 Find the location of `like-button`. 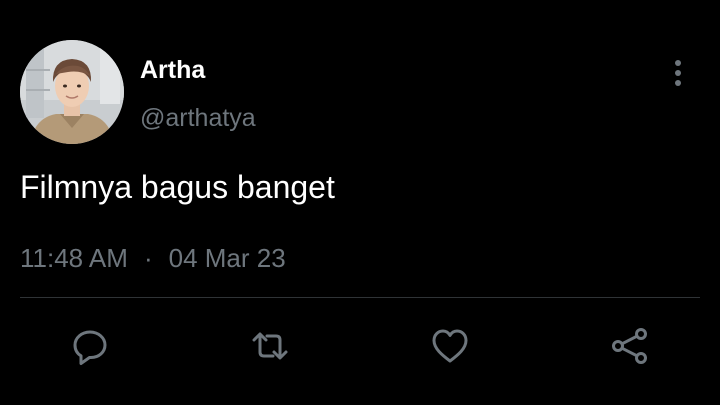

like-button is located at coordinates (450, 346).